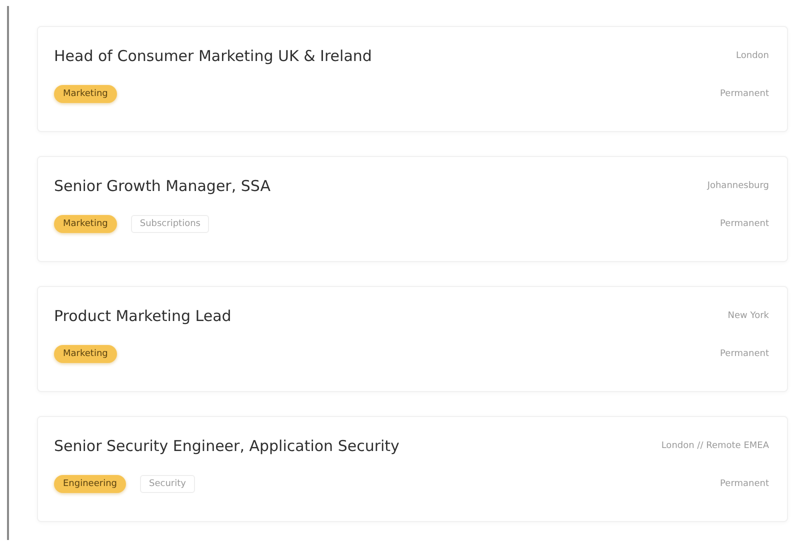 This screenshot has width=794, height=552. Describe the element at coordinates (213, 56) in the screenshot. I see `job-title: Head of Consumer Marketing UK & Ireland` at that location.